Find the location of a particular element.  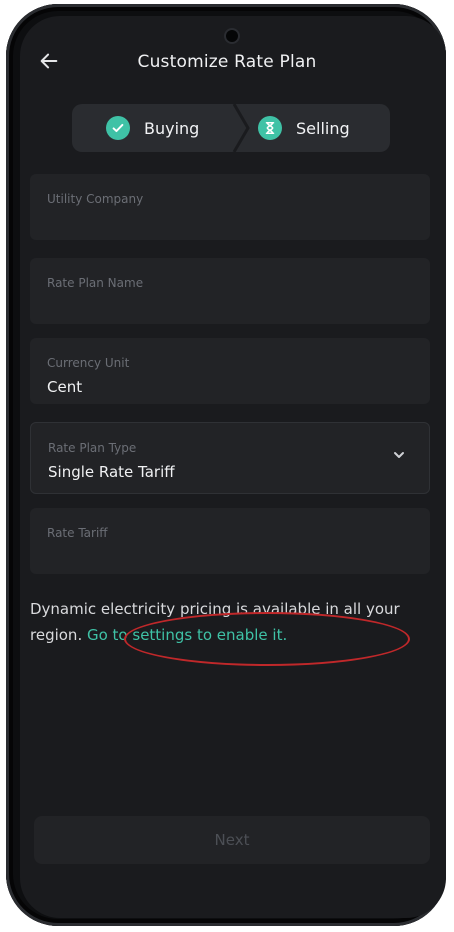

buying-selling-stepper: Buying Selling is located at coordinates (231, 128).